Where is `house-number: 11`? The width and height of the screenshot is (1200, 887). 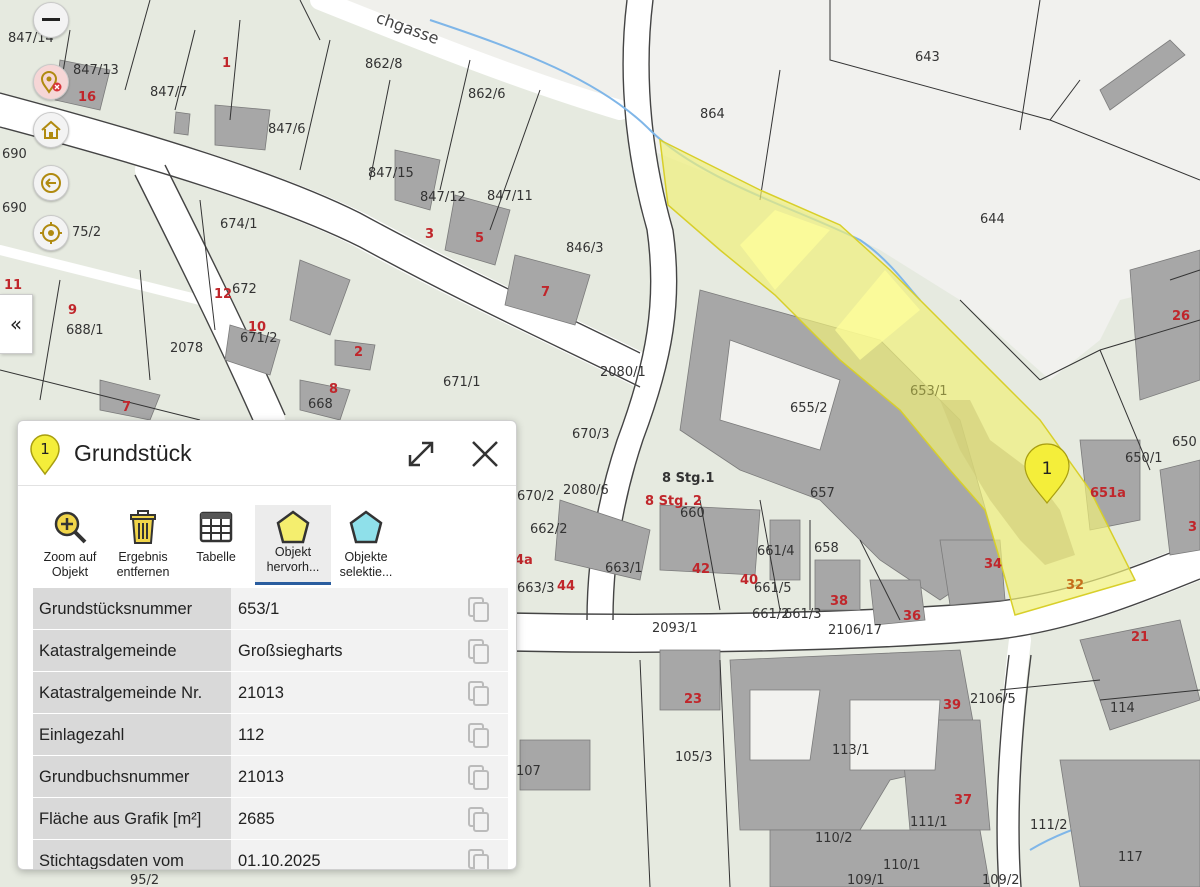 house-number: 11 is located at coordinates (13, 285).